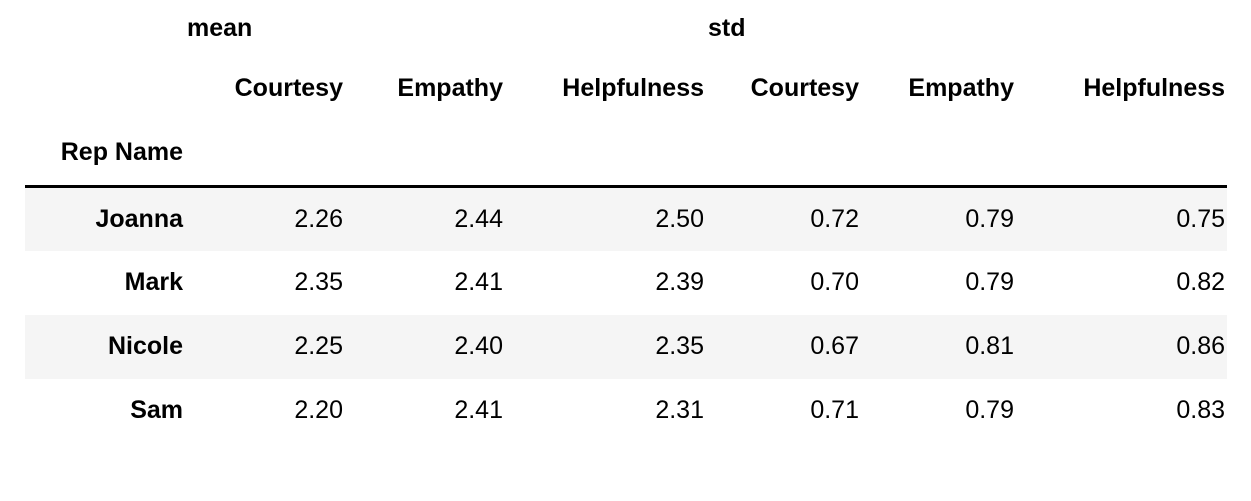 The image size is (1251, 501). I want to click on table-row: Sam 2.20 2.41 2.31 0.71 0.79 0.83, so click(626, 410).